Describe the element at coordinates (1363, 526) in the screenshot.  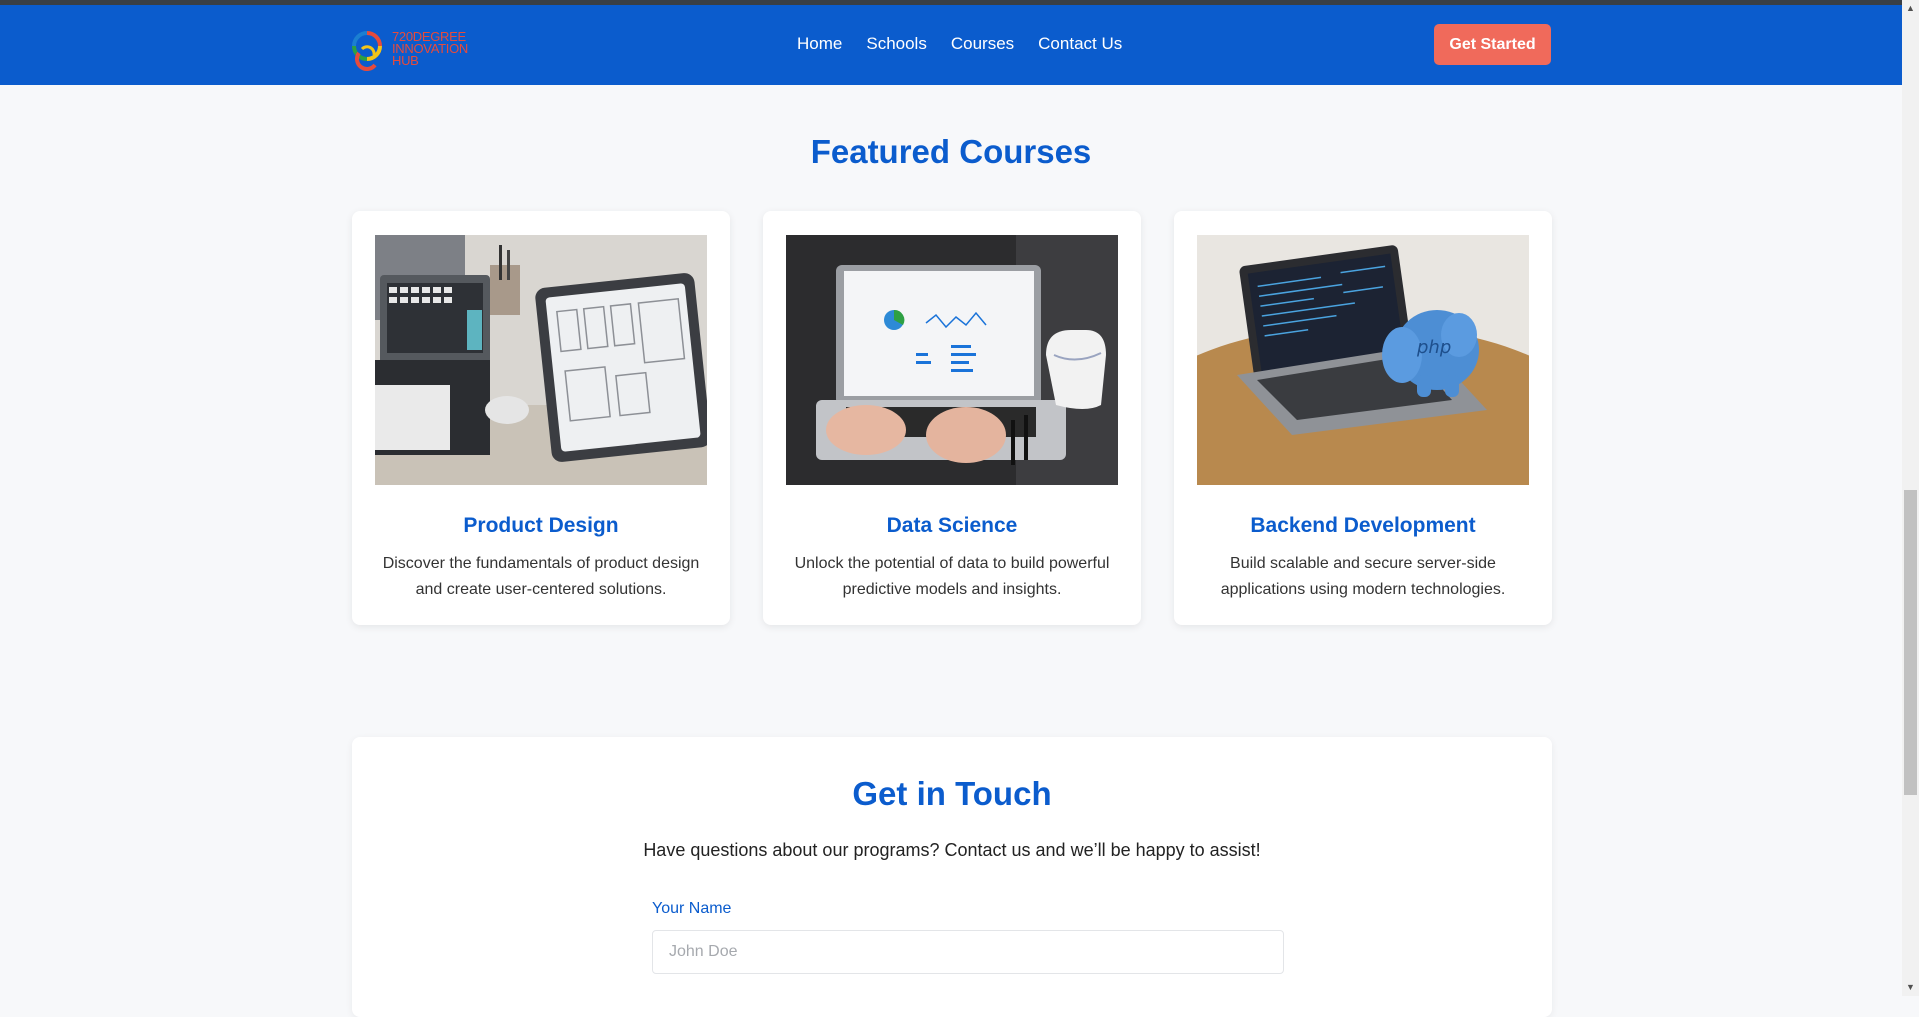
I see `course-title: Backend Development` at that location.